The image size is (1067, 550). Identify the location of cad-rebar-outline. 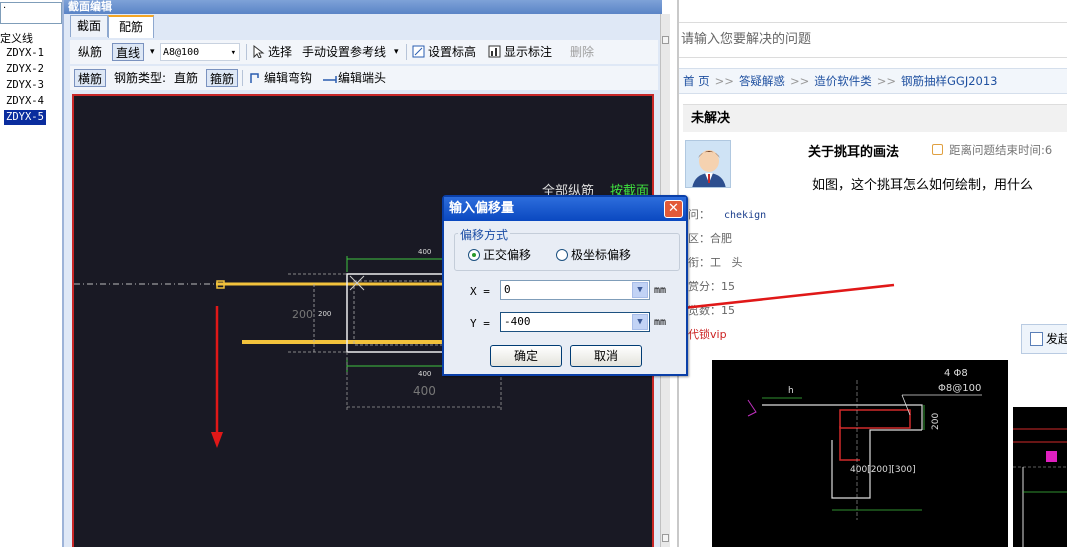
(875, 419).